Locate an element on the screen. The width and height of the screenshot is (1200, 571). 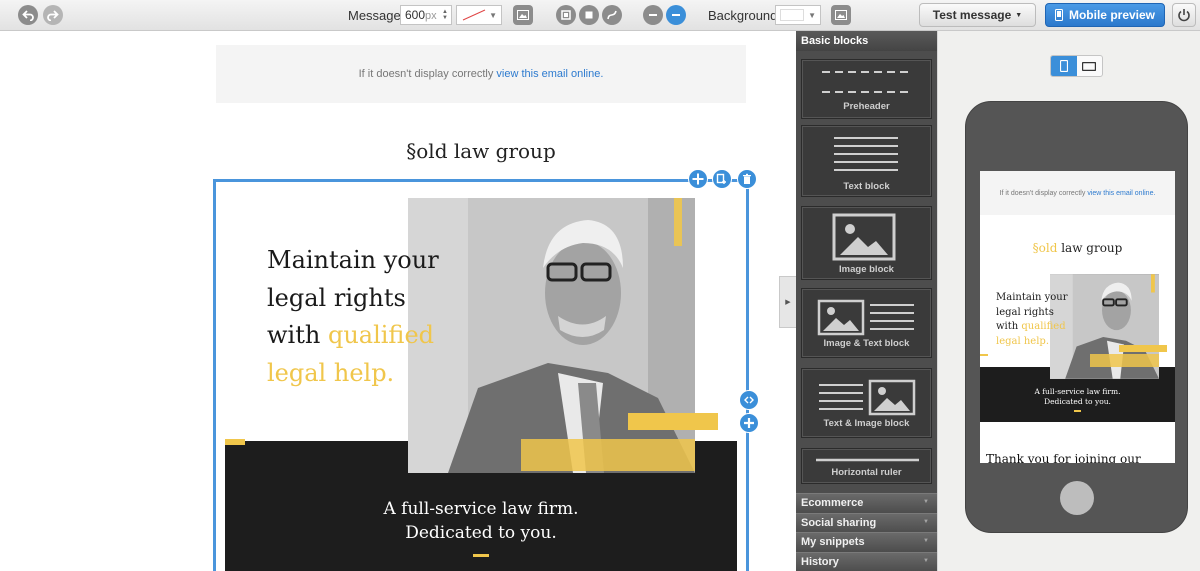
history-section: History ▼ is located at coordinates (866, 561).